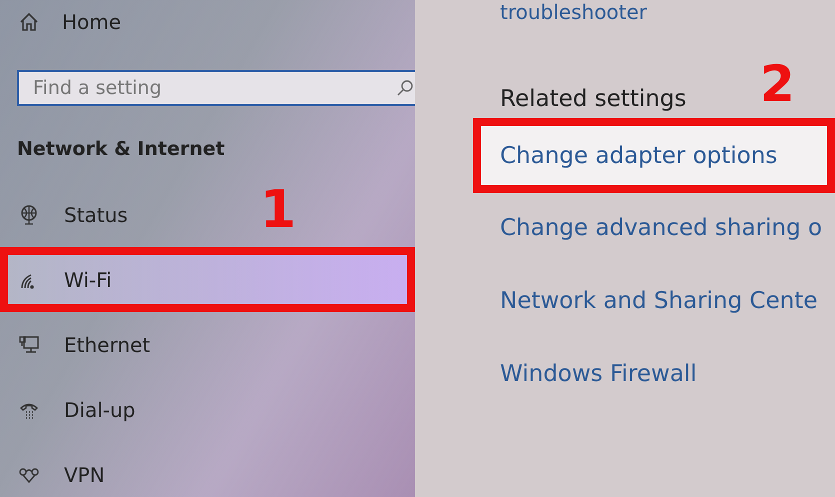 This screenshot has height=497, width=835. I want to click on monitor-icon, so click(29, 345).